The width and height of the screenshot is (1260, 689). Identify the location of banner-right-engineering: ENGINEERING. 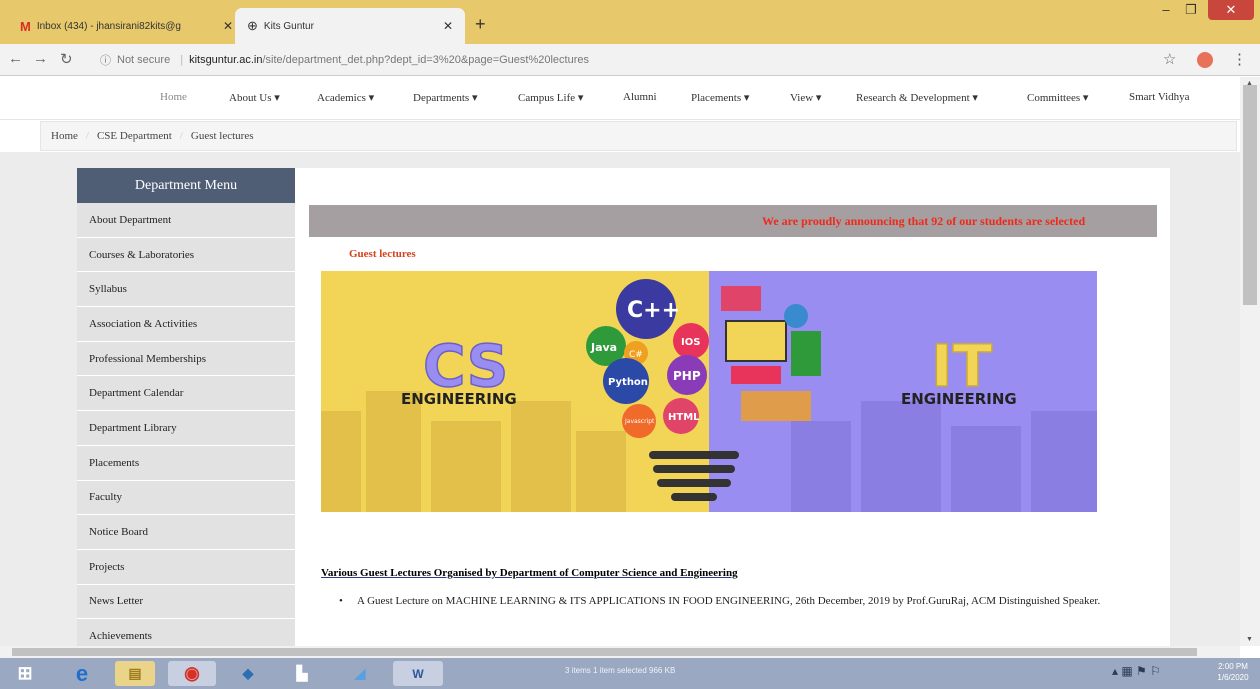
(959, 399).